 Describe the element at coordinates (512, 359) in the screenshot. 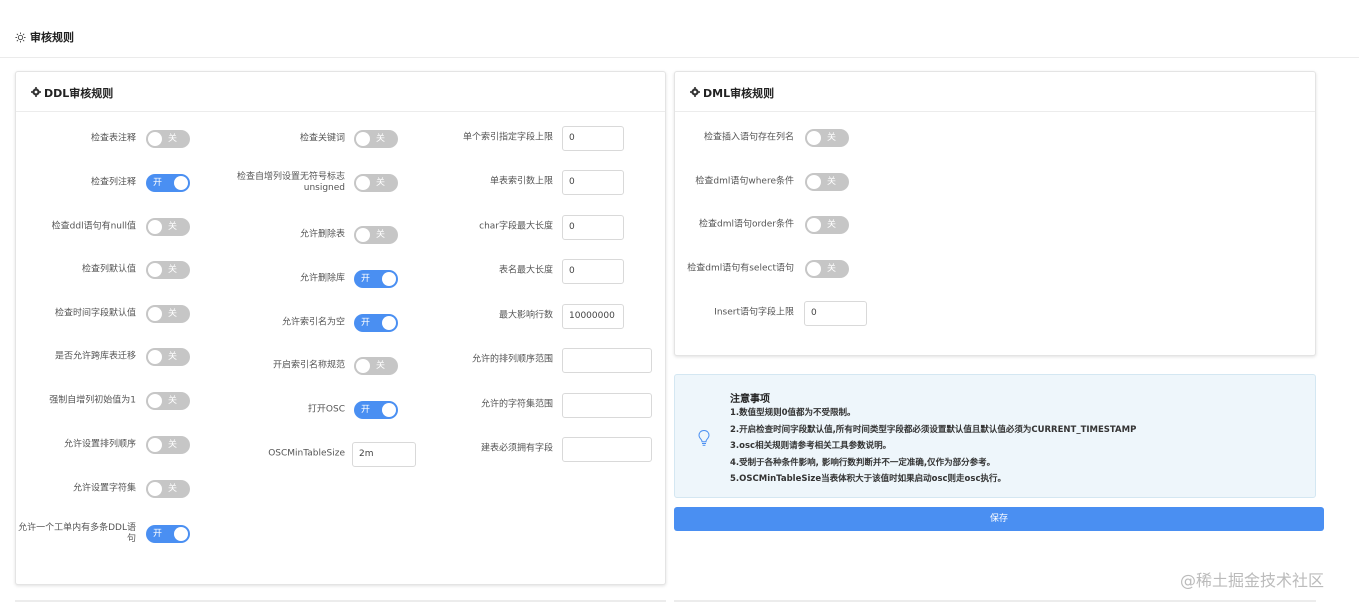

I see `rule-label: 允许的排列顺序范围` at that location.